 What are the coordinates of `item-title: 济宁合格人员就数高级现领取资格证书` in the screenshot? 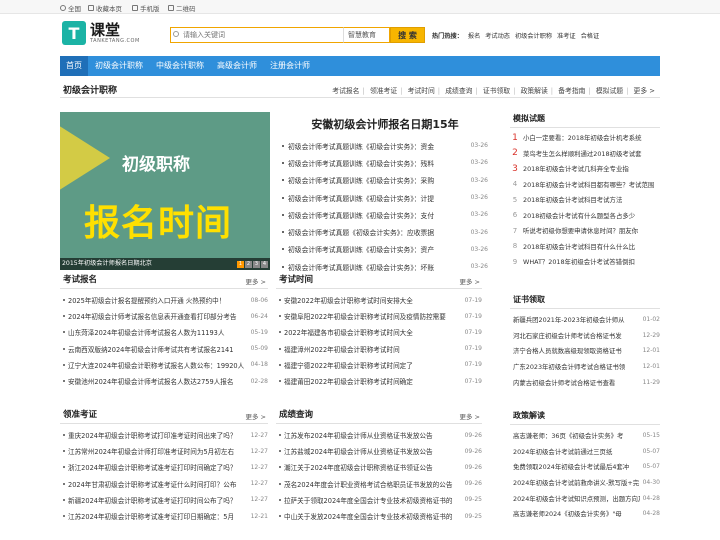 It's located at (575, 350).